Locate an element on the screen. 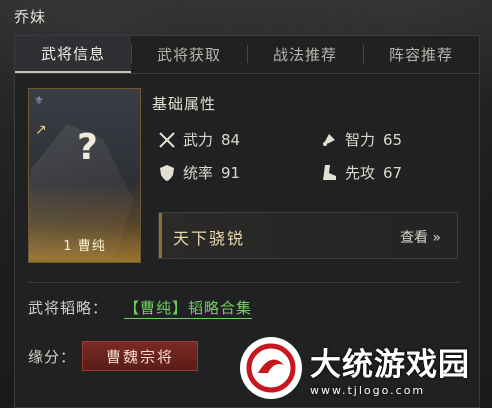 The image size is (492, 408). attr-command: 统率 91 is located at coordinates (198, 172).